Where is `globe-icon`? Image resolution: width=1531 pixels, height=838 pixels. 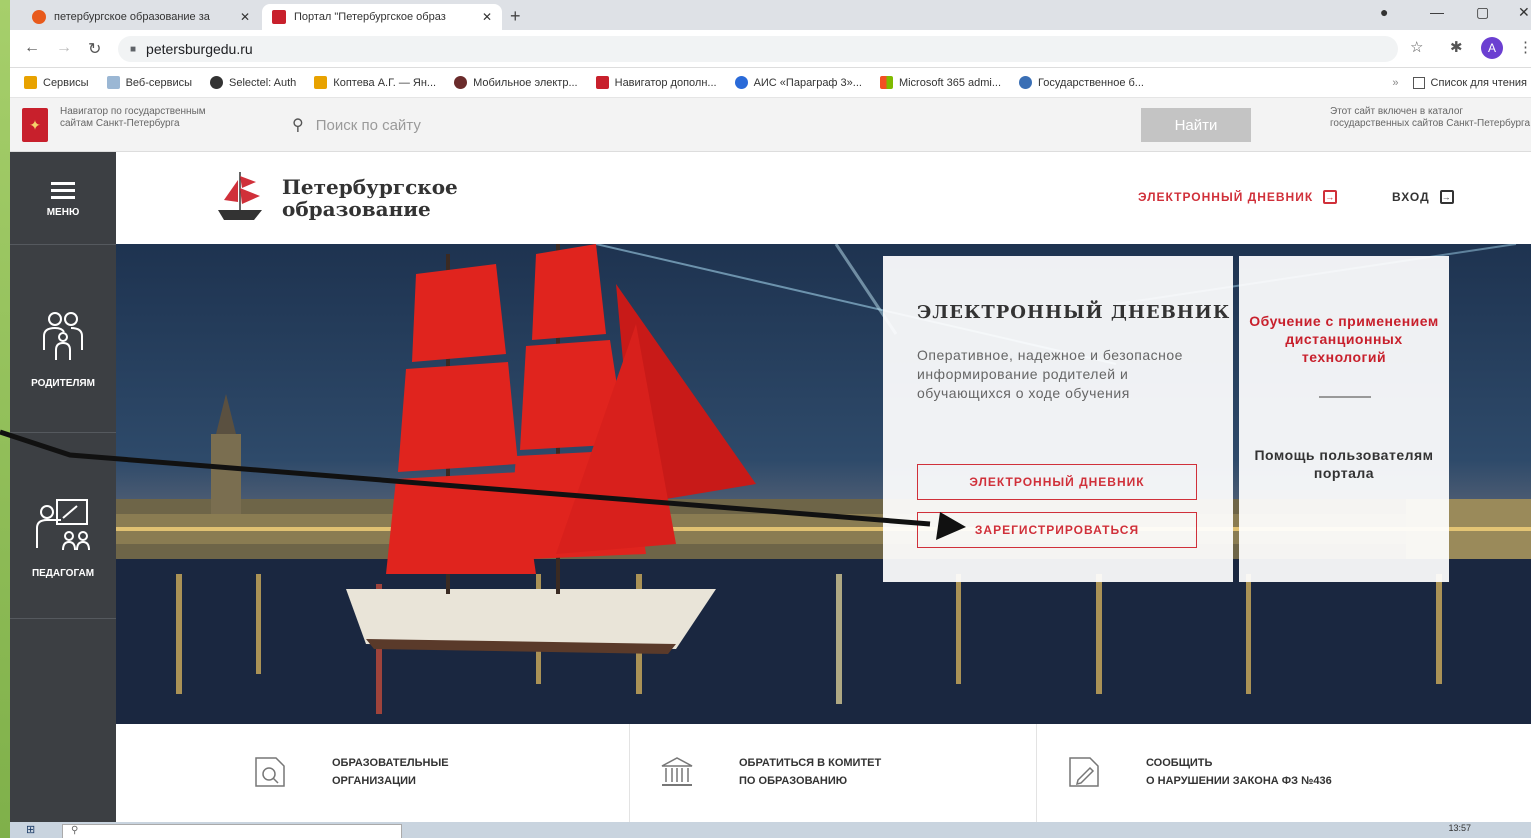 globe-icon is located at coordinates (217, 82).